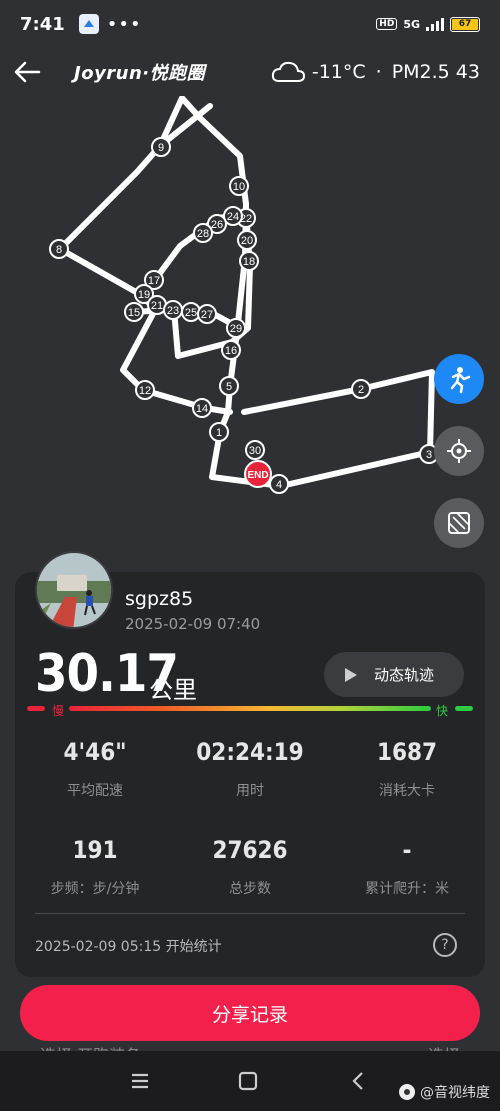  Describe the element at coordinates (250, 24) in the screenshot. I see `status-bar: 7:41 ••• HD 5G 67` at that location.